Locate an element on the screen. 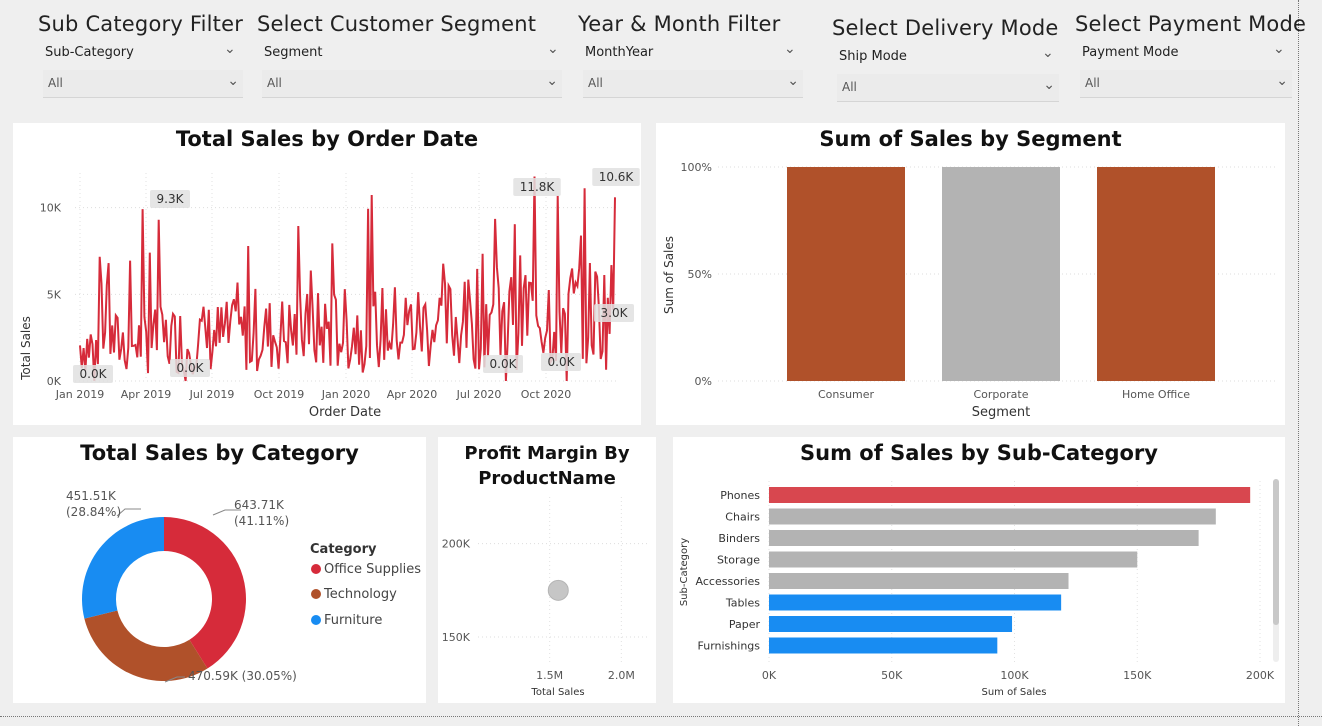  svg-text: 9.3K is located at coordinates (171, 199).